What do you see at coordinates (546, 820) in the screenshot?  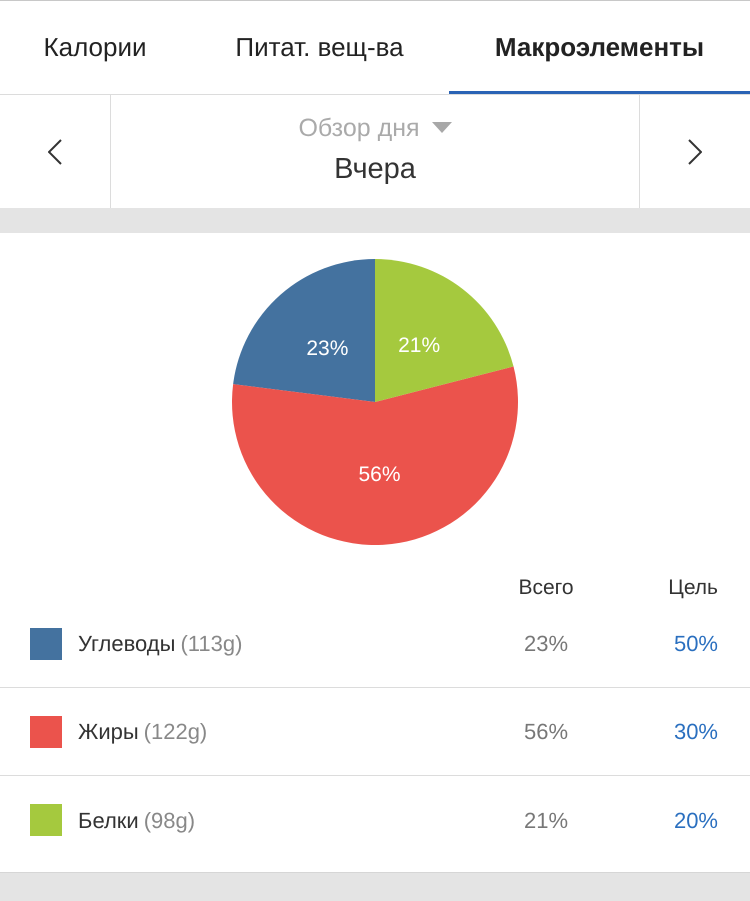 I see `total-percent: 21%` at bounding box center [546, 820].